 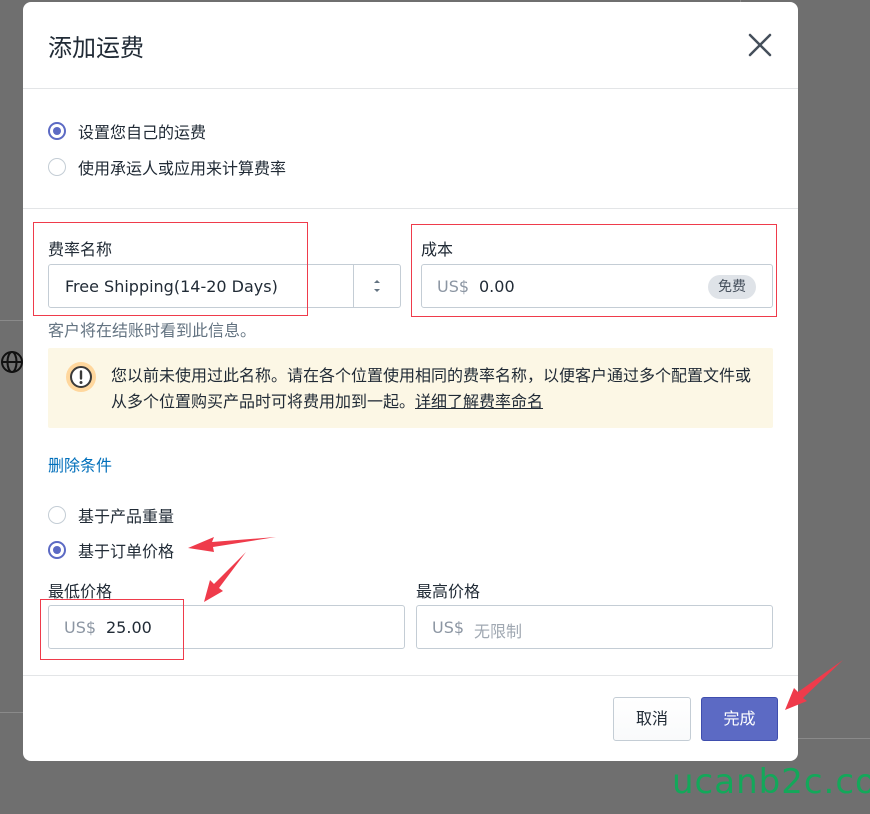 I want to click on radio-label: 设置您自己的运费, so click(x=142, y=132).